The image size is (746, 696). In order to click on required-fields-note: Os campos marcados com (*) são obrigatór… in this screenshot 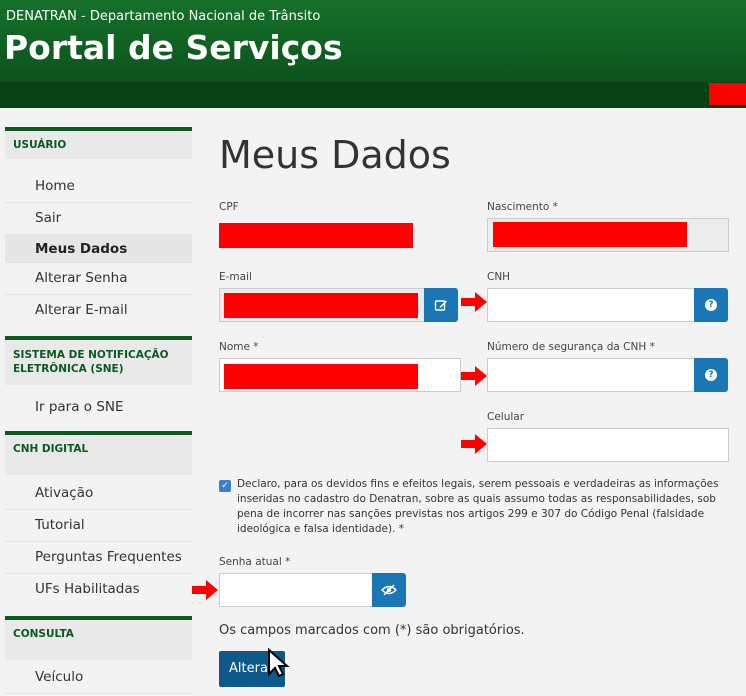, I will do `click(372, 630)`.